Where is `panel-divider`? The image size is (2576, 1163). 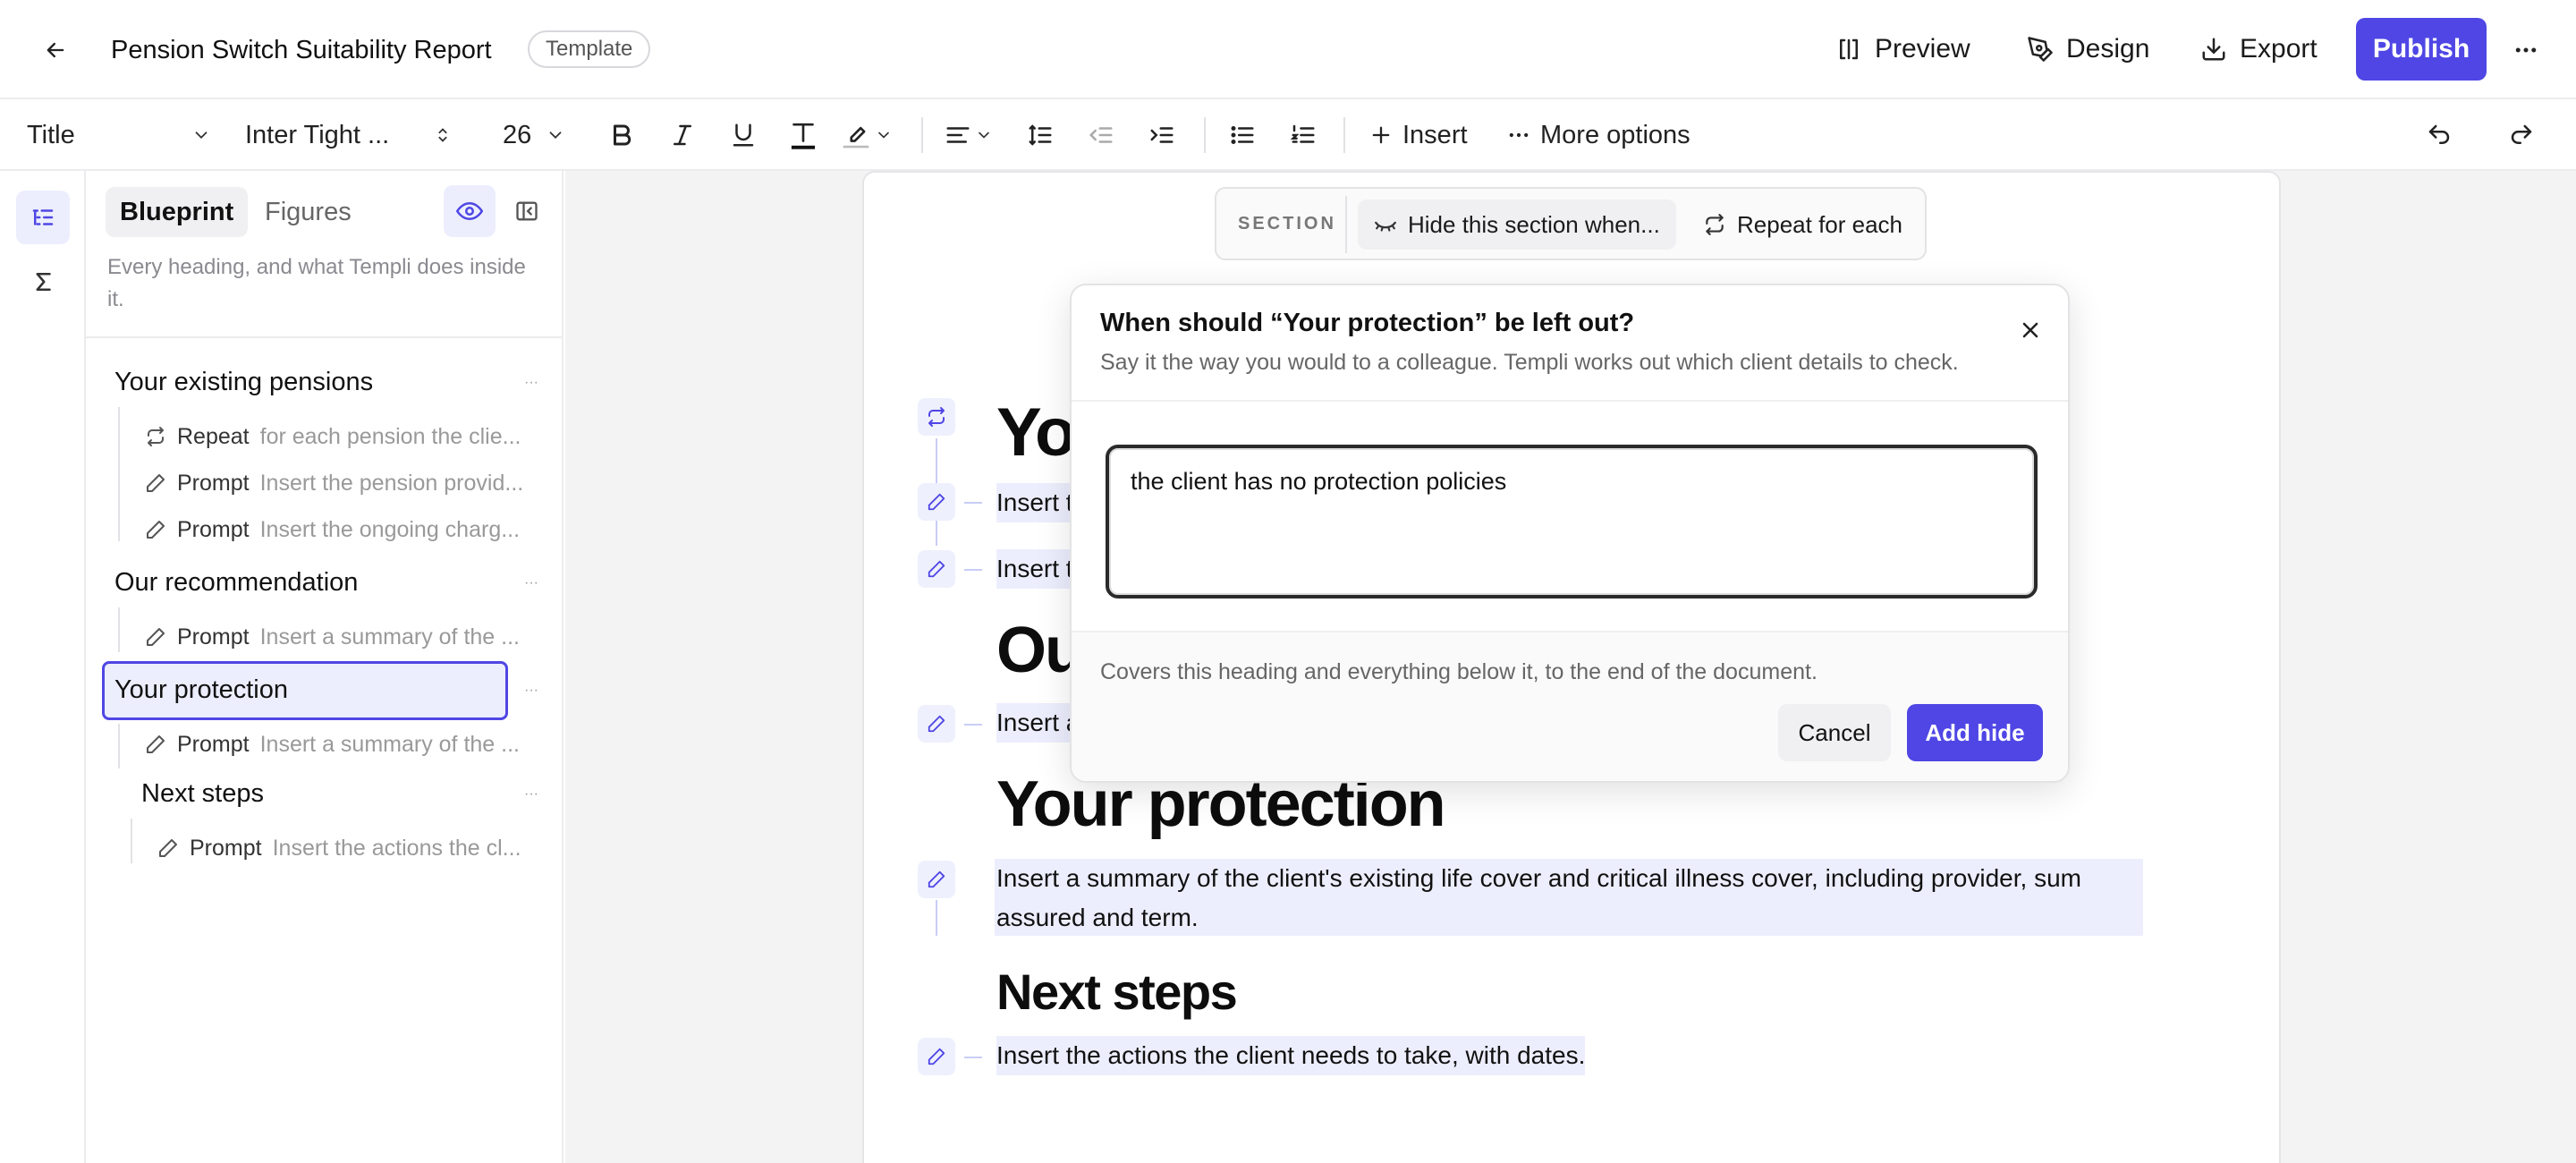 panel-divider is located at coordinates (325, 337).